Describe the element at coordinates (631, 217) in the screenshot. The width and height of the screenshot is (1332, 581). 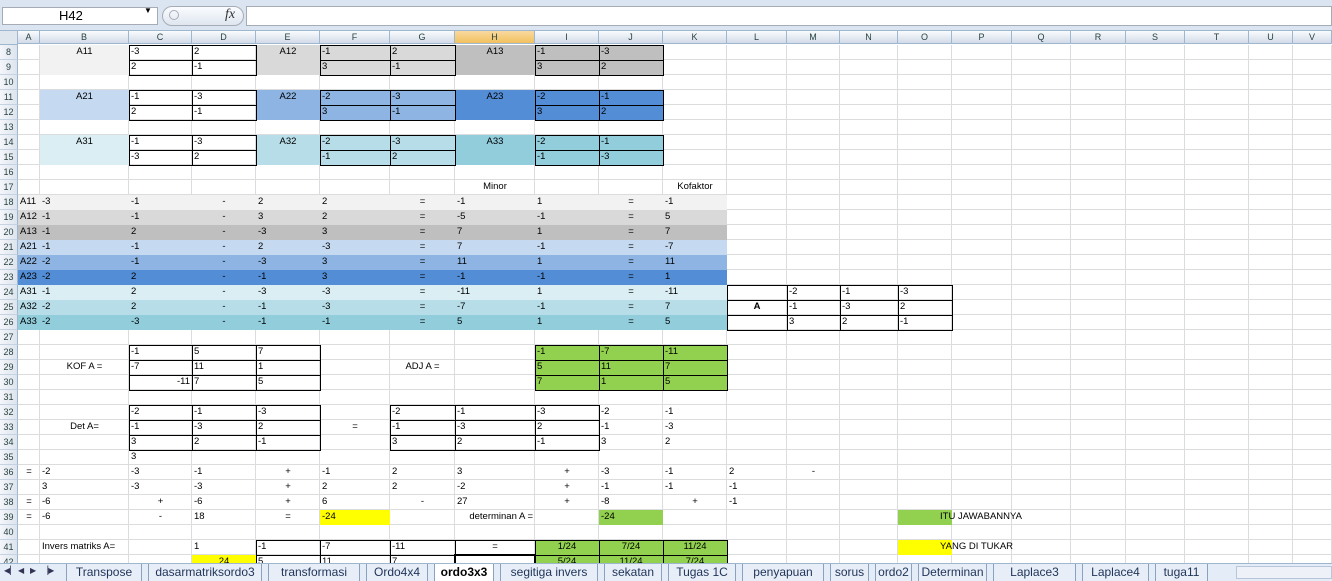
I see `cell-J19: =` at that location.